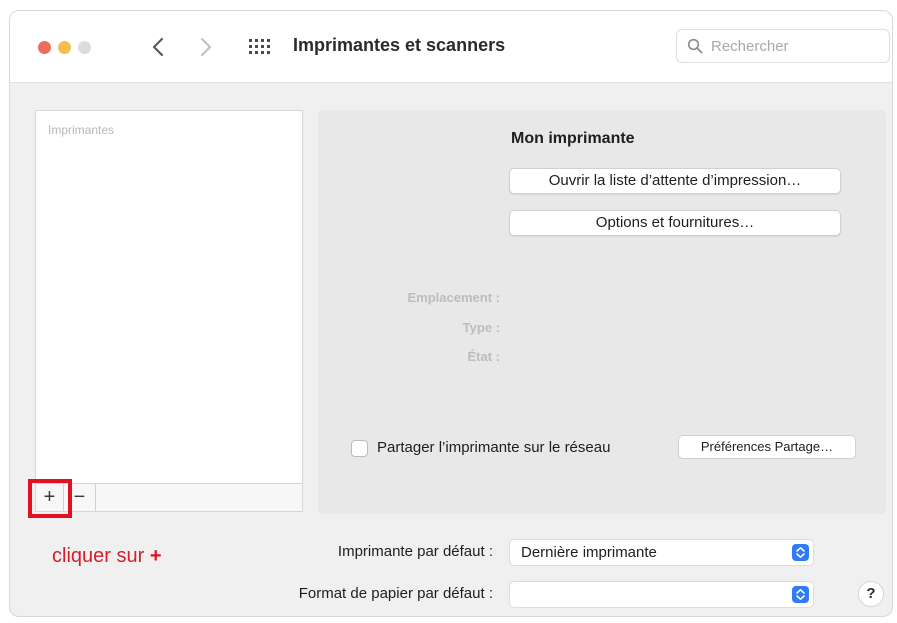 This screenshot has width=897, height=623. I want to click on back-button, so click(158, 47).